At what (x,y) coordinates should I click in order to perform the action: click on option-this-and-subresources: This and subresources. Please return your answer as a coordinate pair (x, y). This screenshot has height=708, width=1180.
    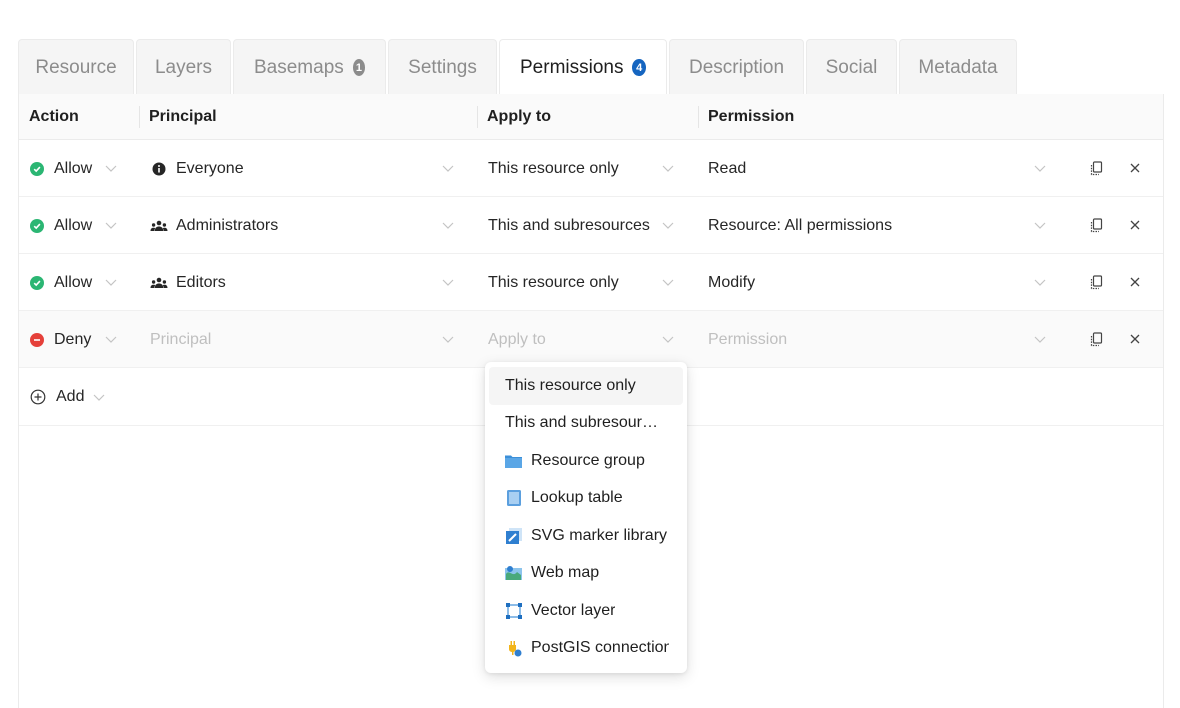
    Looking at the image, I should click on (586, 424).